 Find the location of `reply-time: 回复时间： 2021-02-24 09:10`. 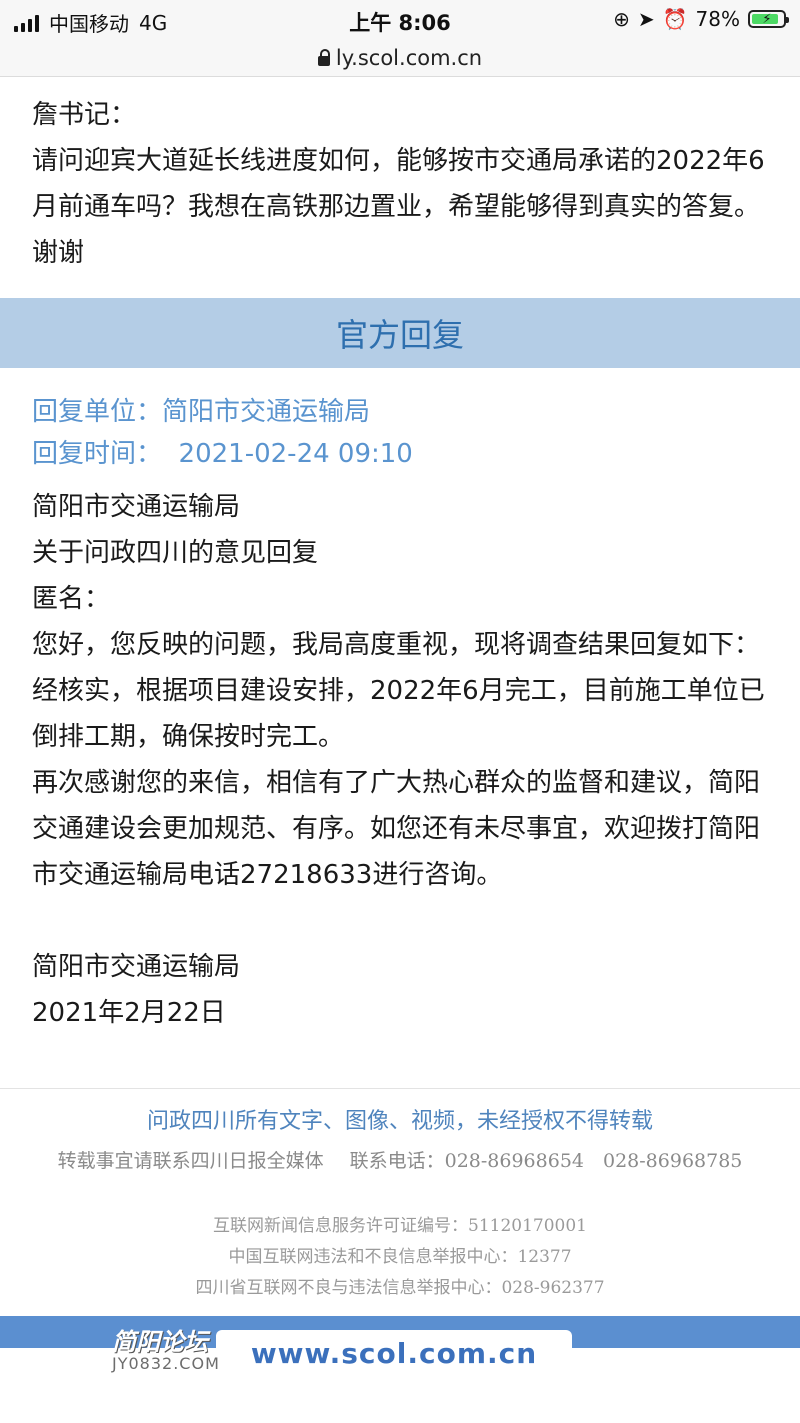

reply-time: 回复时间： 2021-02-24 09:10 is located at coordinates (222, 454).